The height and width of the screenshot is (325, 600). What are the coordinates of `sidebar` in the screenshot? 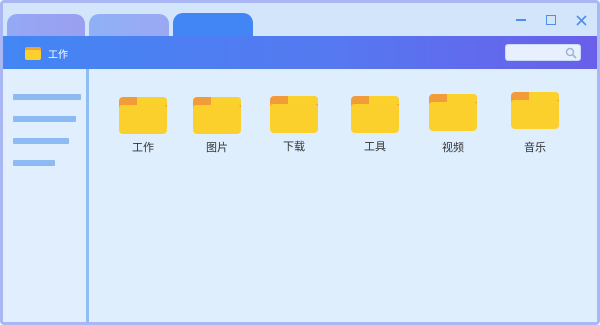 It's located at (46, 195).